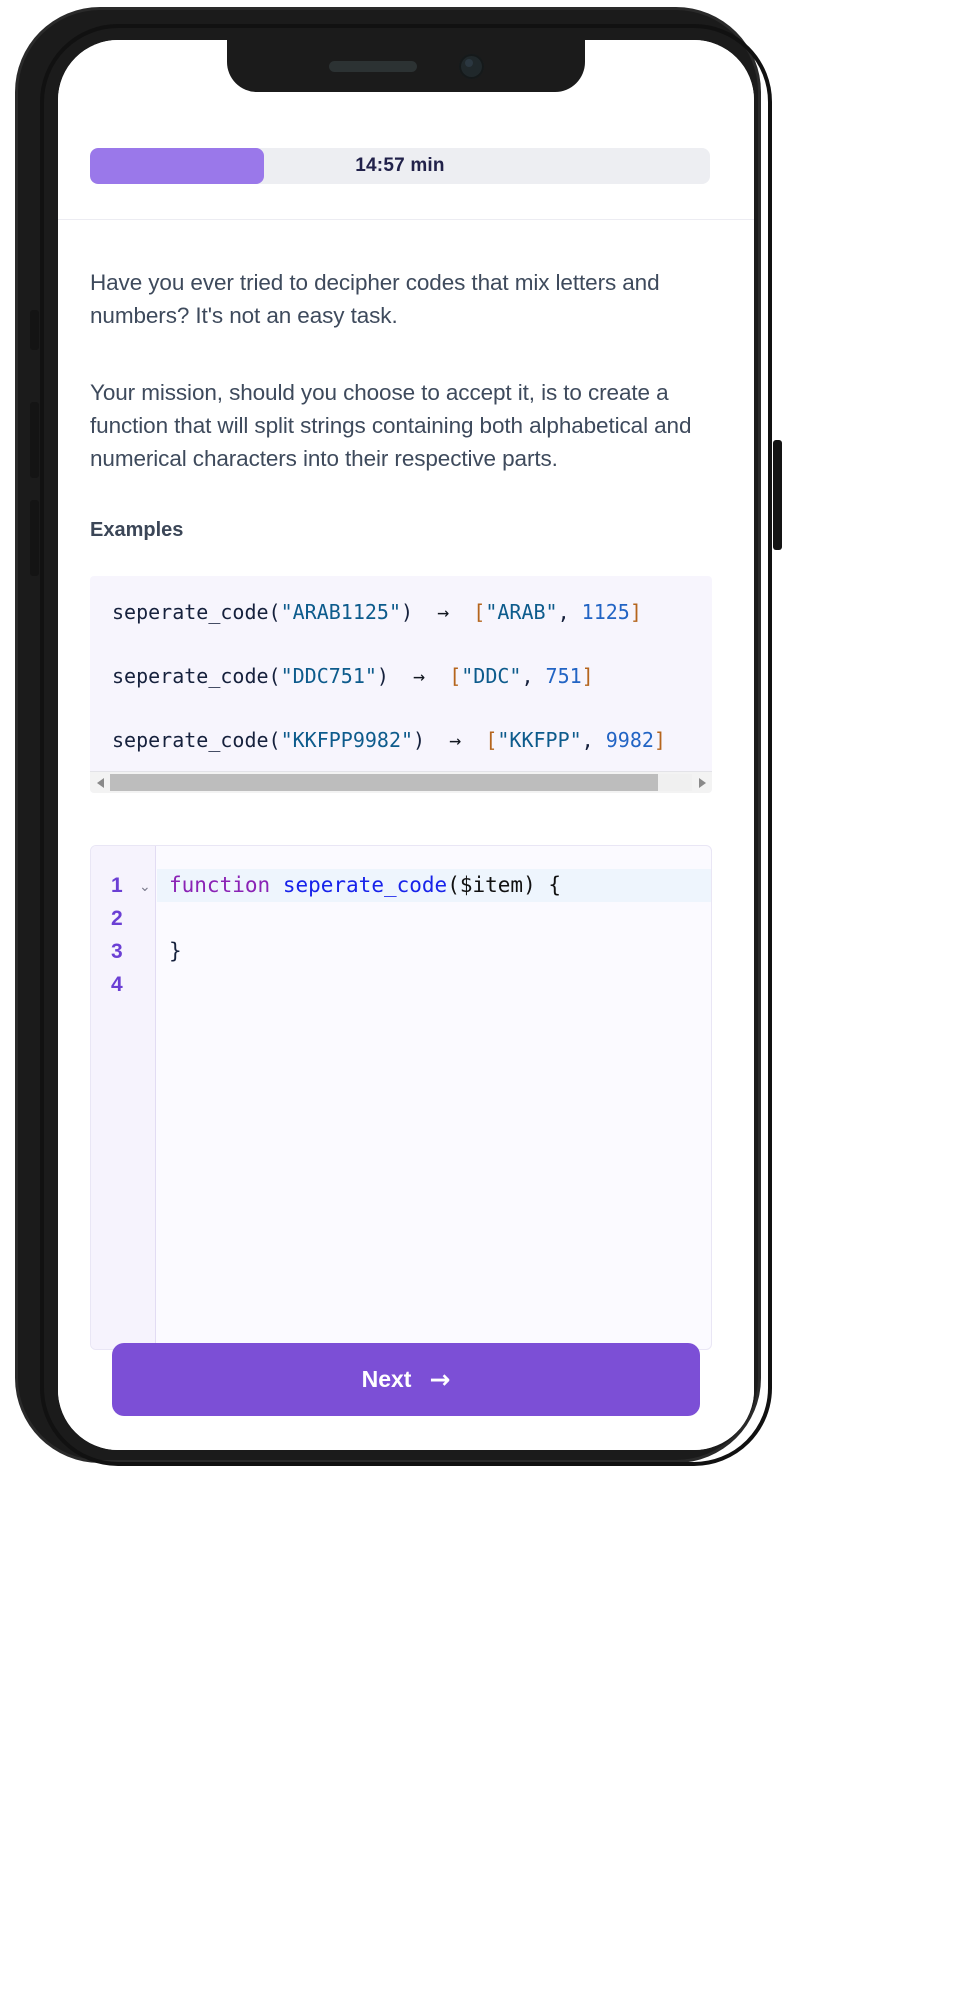  I want to click on example-result-number: 751, so click(563, 676).